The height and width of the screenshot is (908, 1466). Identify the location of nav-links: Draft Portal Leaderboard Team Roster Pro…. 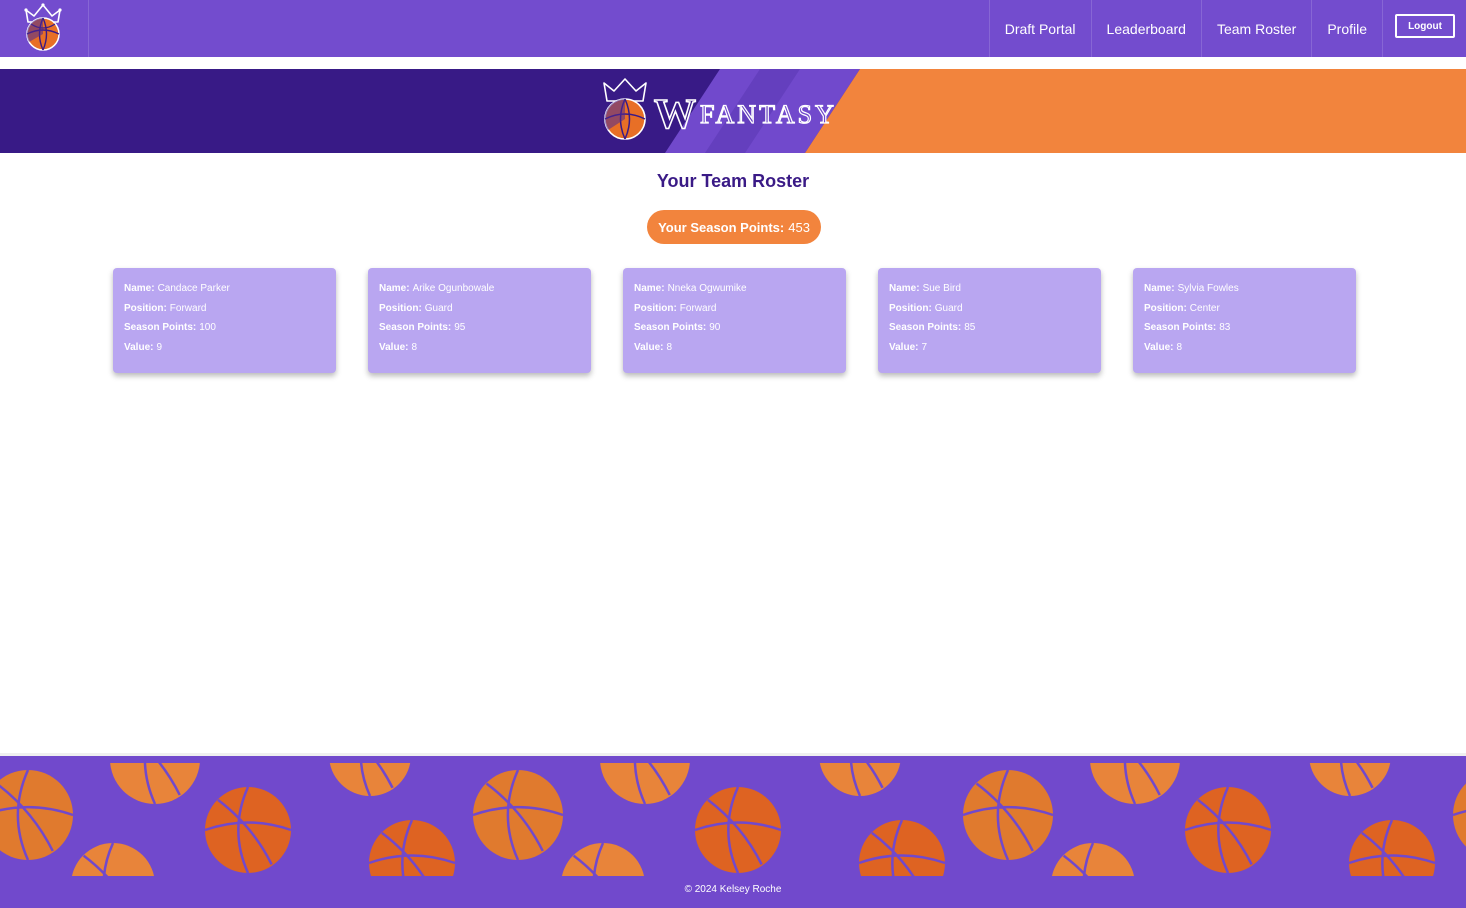
(1185, 28).